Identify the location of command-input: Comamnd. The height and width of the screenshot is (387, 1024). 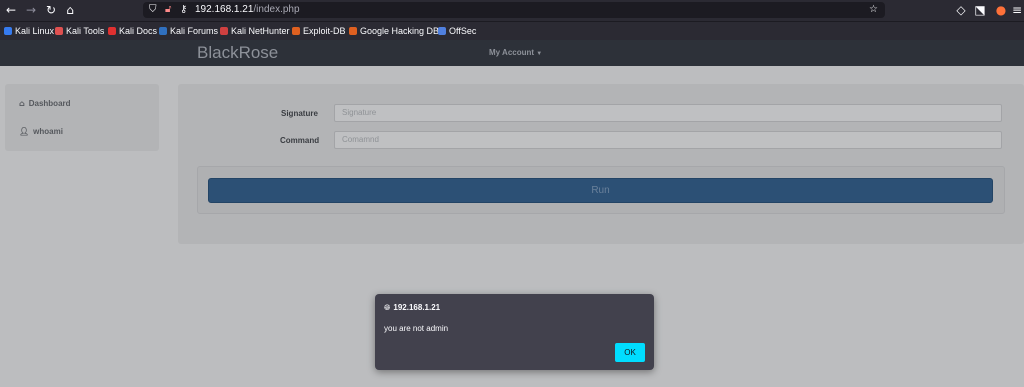
(668, 140).